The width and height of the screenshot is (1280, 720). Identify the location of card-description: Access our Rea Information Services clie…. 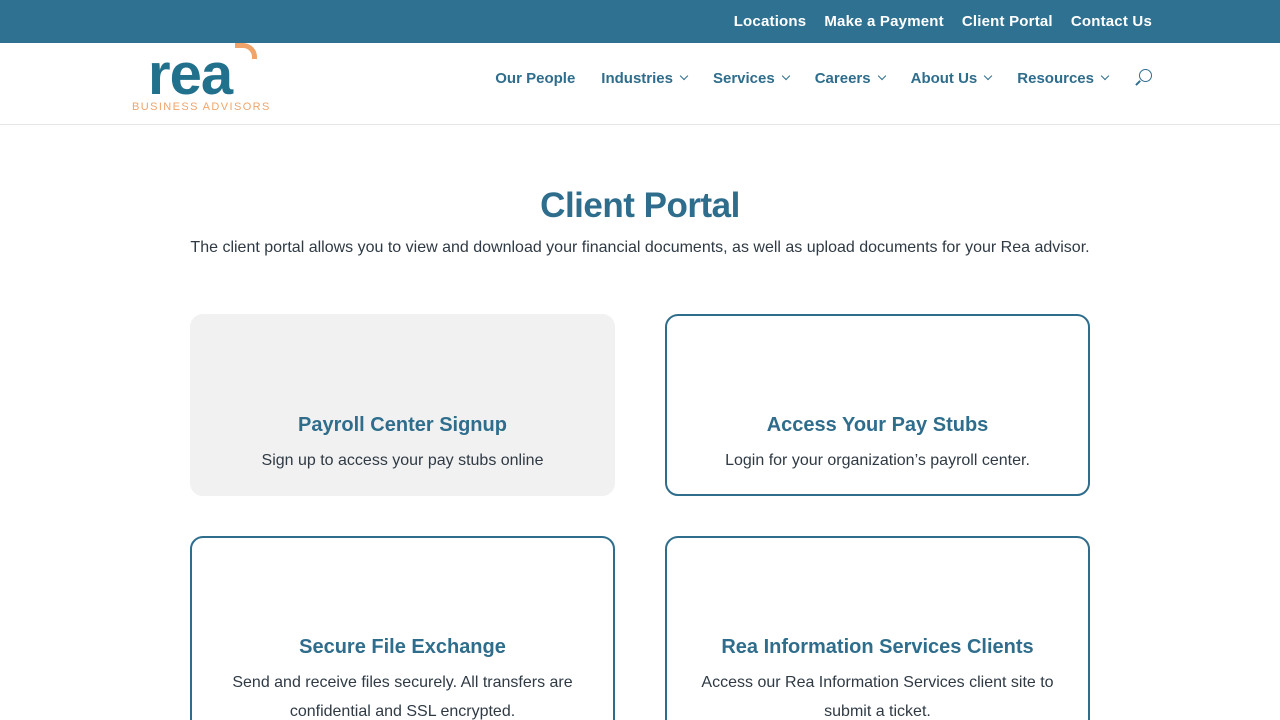
(877, 697).